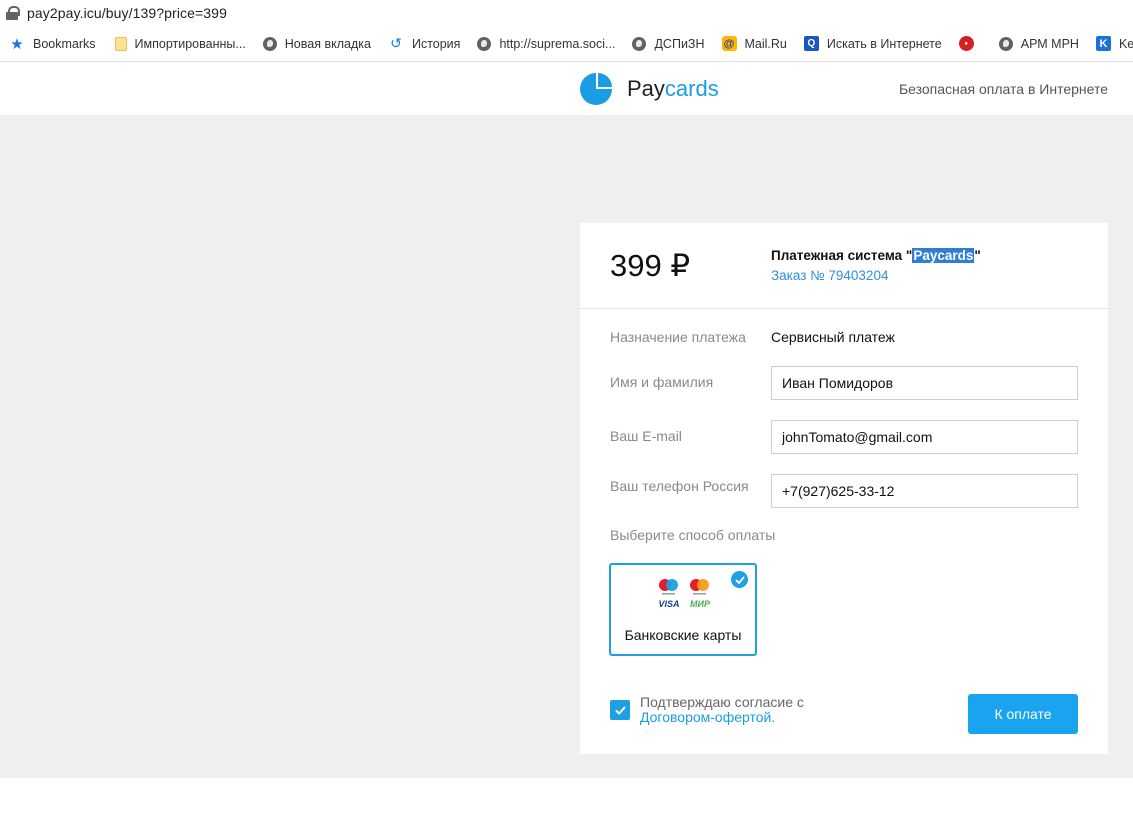 The height and width of the screenshot is (817, 1133). I want to click on bookmark-mail-ru: @ Mail.Ru, so click(754, 43).